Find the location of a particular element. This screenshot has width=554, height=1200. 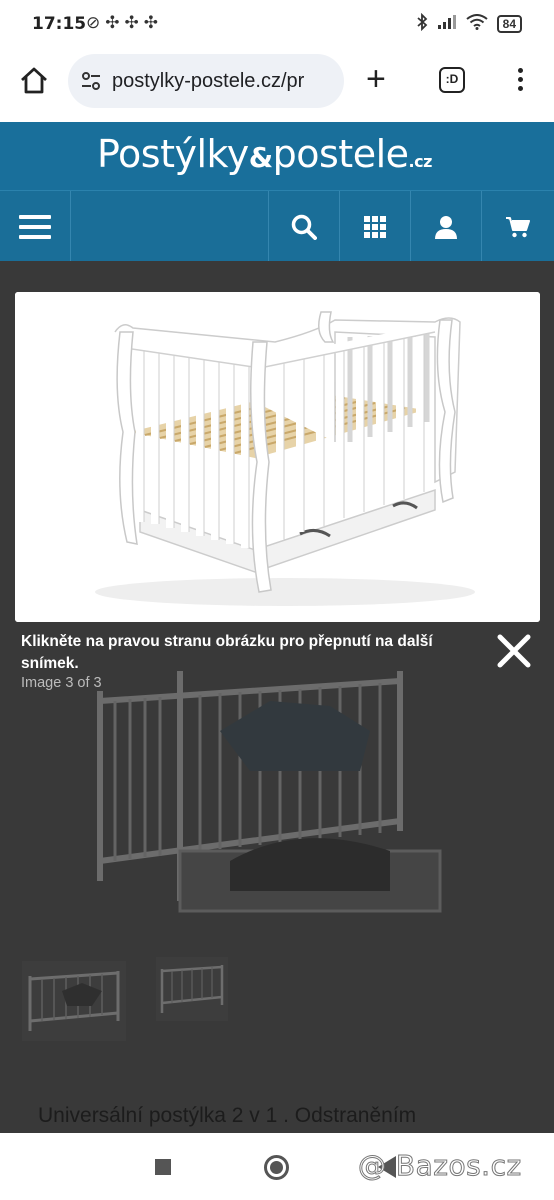

grid-icon is located at coordinates (375, 226).